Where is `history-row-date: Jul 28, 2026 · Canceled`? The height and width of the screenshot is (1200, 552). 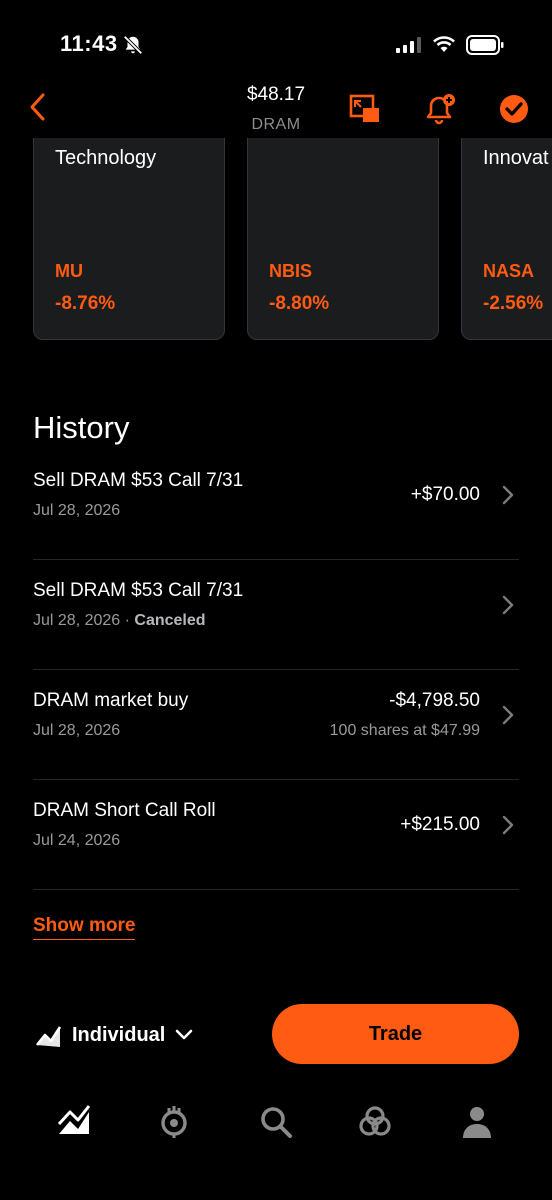 history-row-date: Jul 28, 2026 · Canceled is located at coordinates (119, 620).